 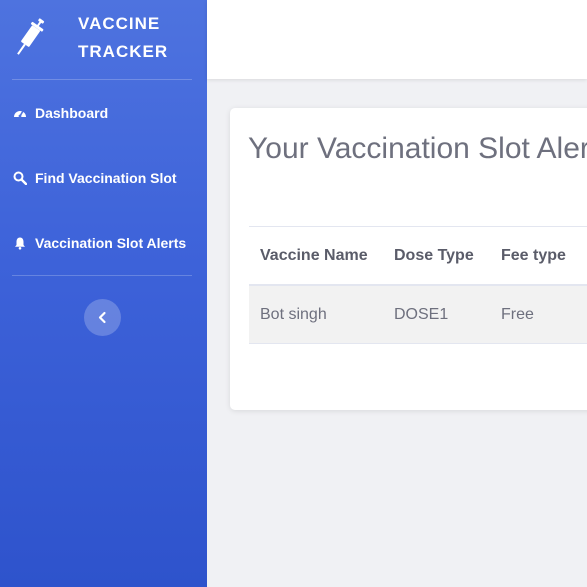 I want to click on table-row: Bot singh DOSE1 Free, so click(x=418, y=315).